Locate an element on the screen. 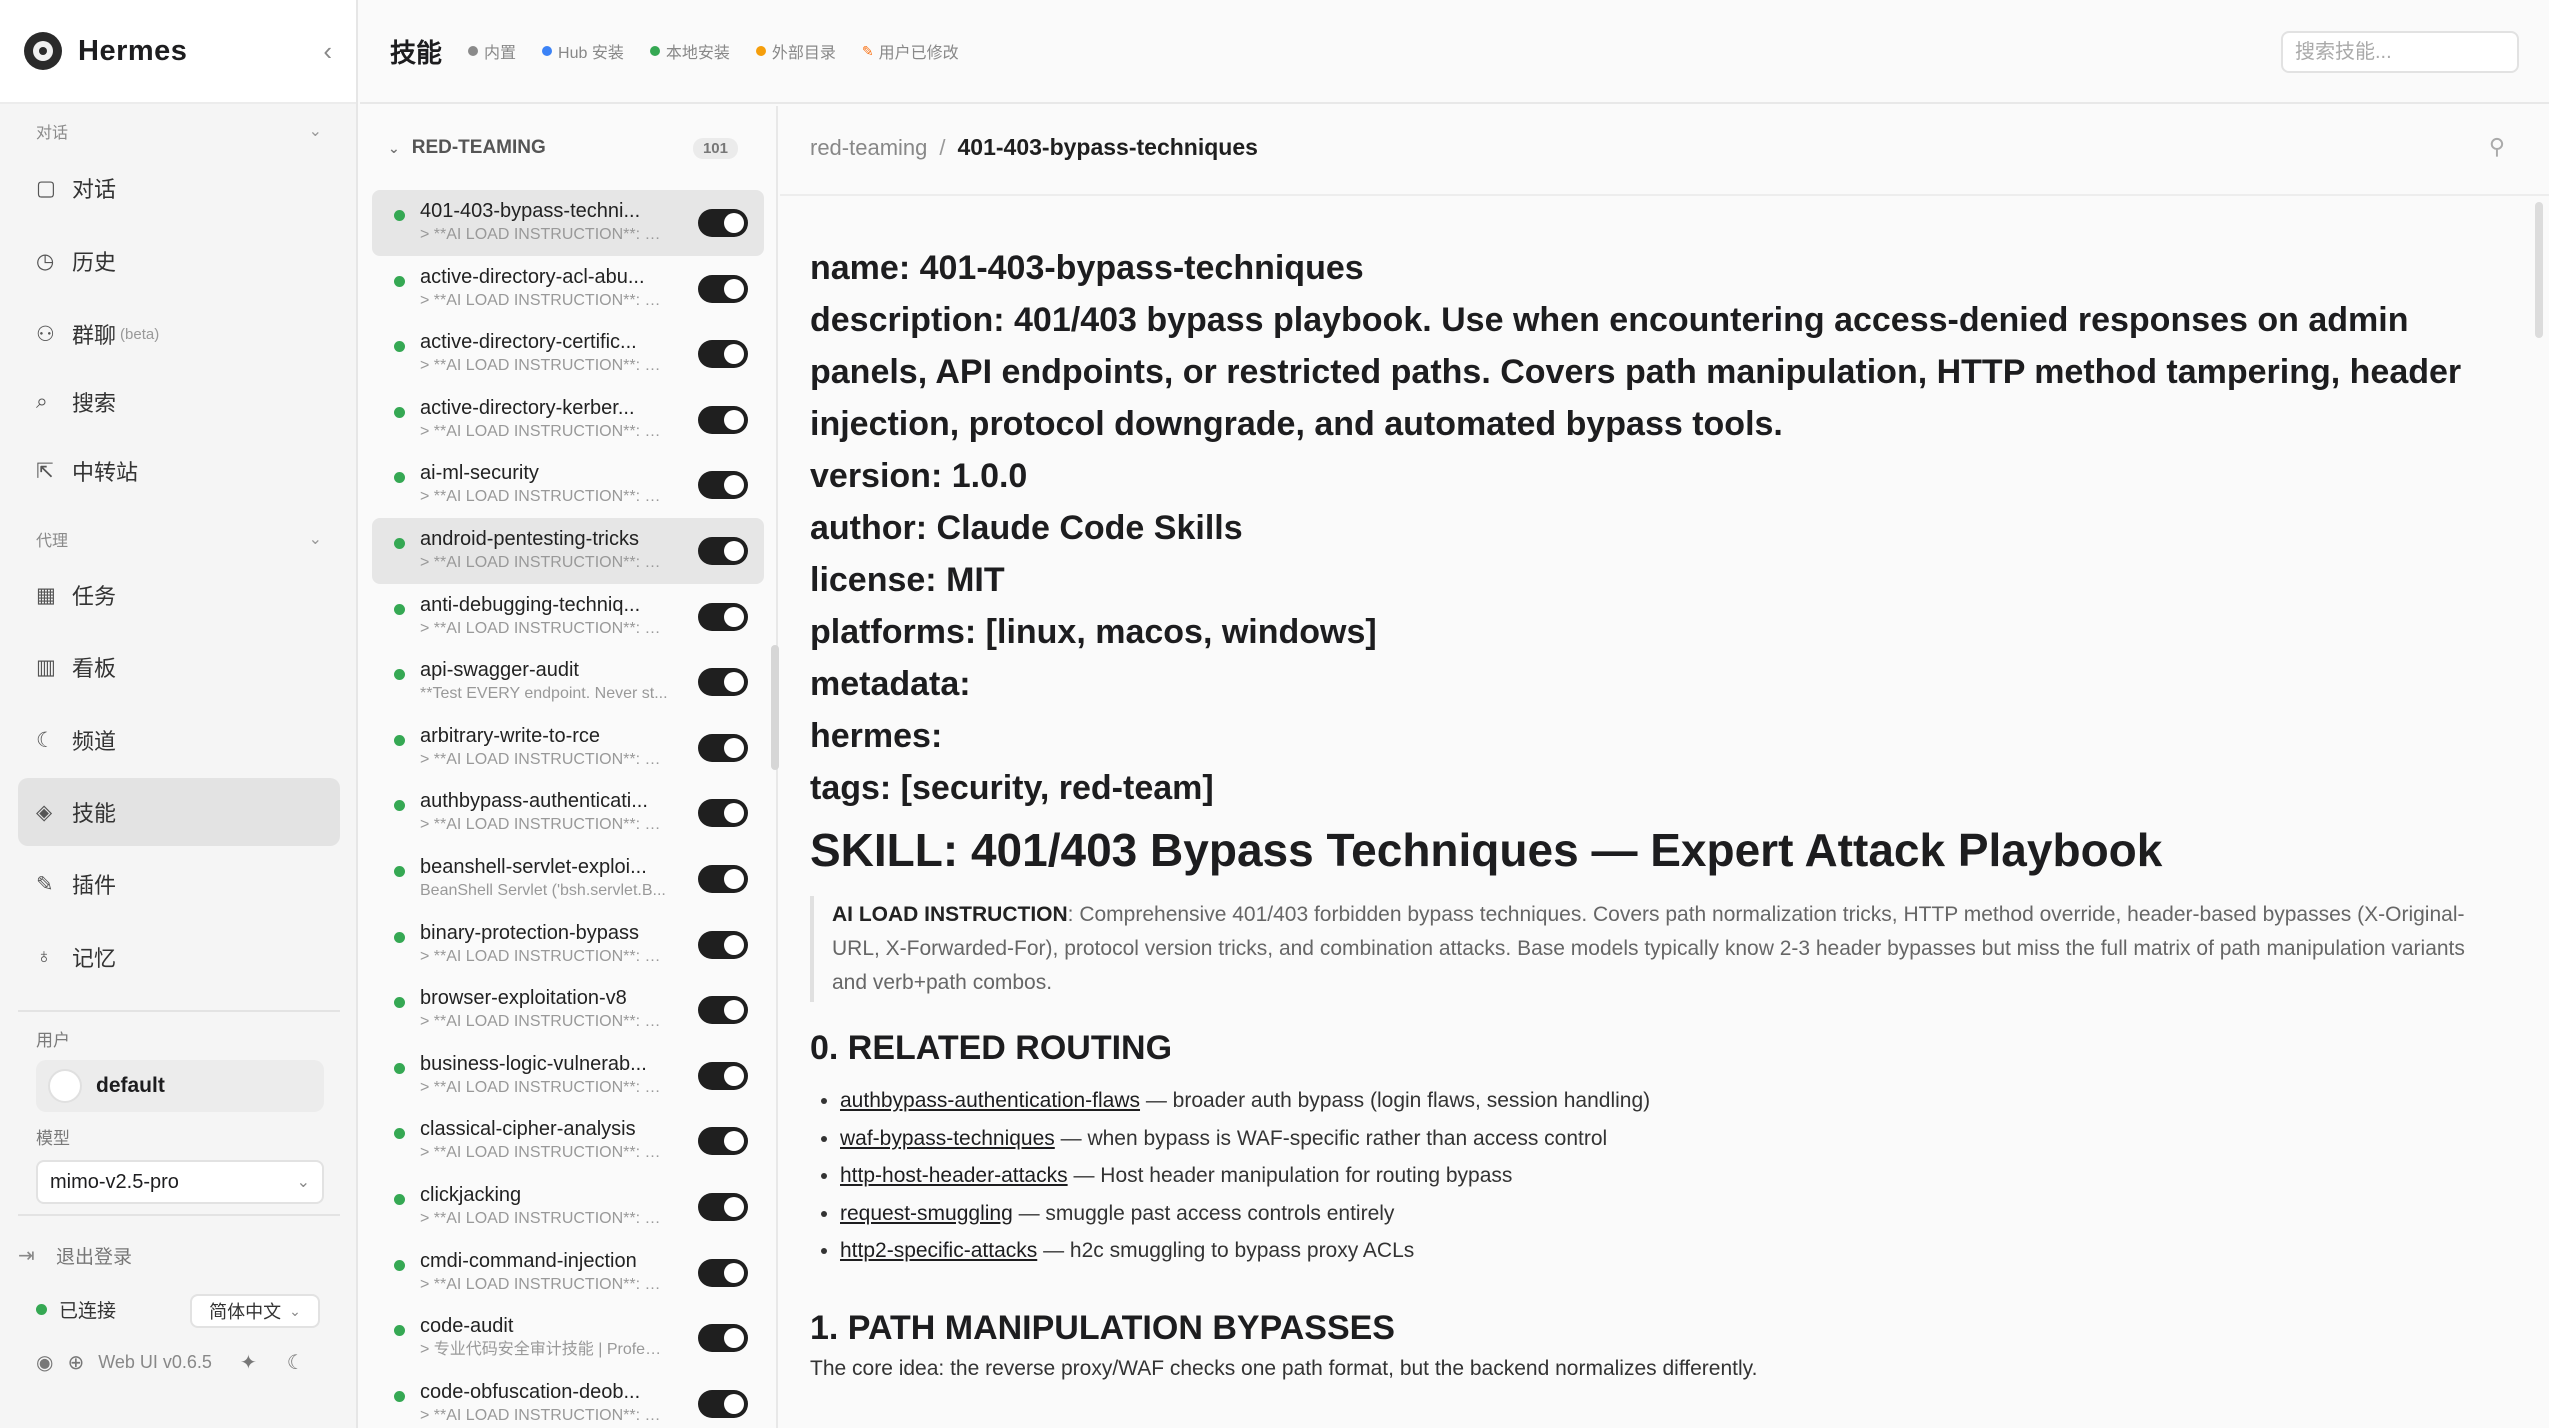 The width and height of the screenshot is (2549, 1428). sidebar-item-label: 历史 is located at coordinates (94, 262).